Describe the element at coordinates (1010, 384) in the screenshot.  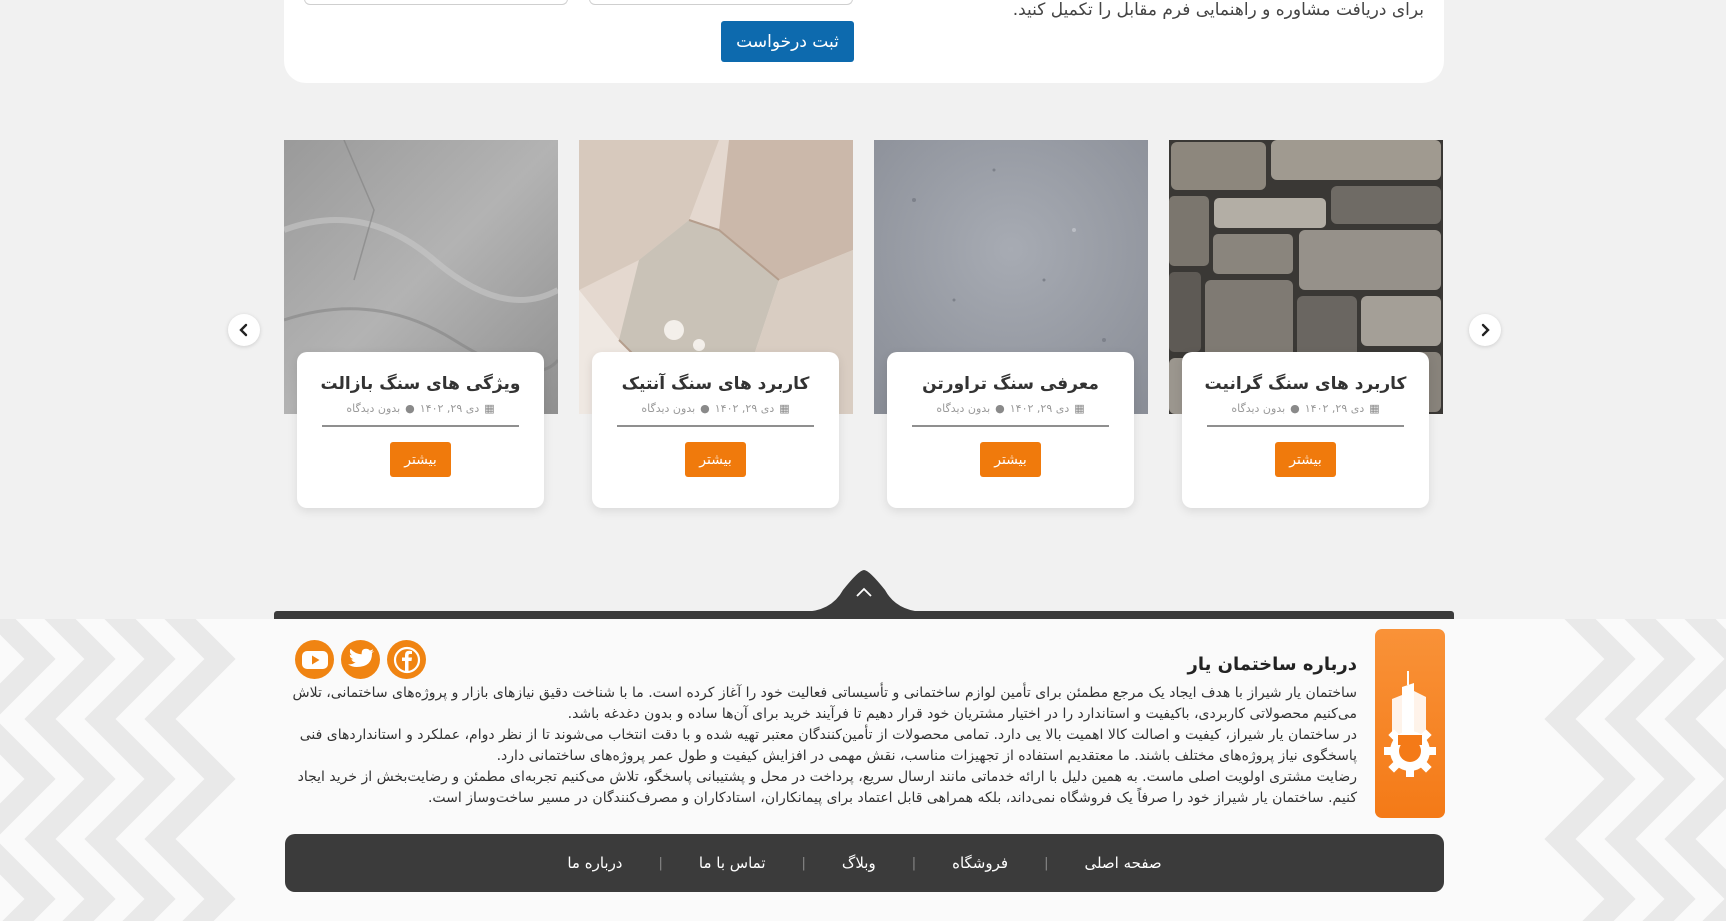
I see `post-title: معرفی سنگ تراورتن` at that location.